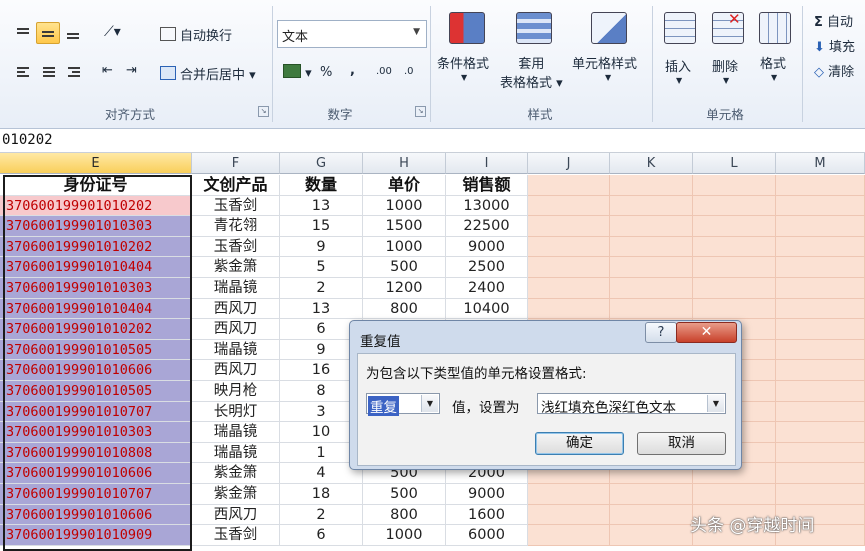  What do you see at coordinates (321, 226) in the screenshot?
I see `table-cell: 15` at bounding box center [321, 226].